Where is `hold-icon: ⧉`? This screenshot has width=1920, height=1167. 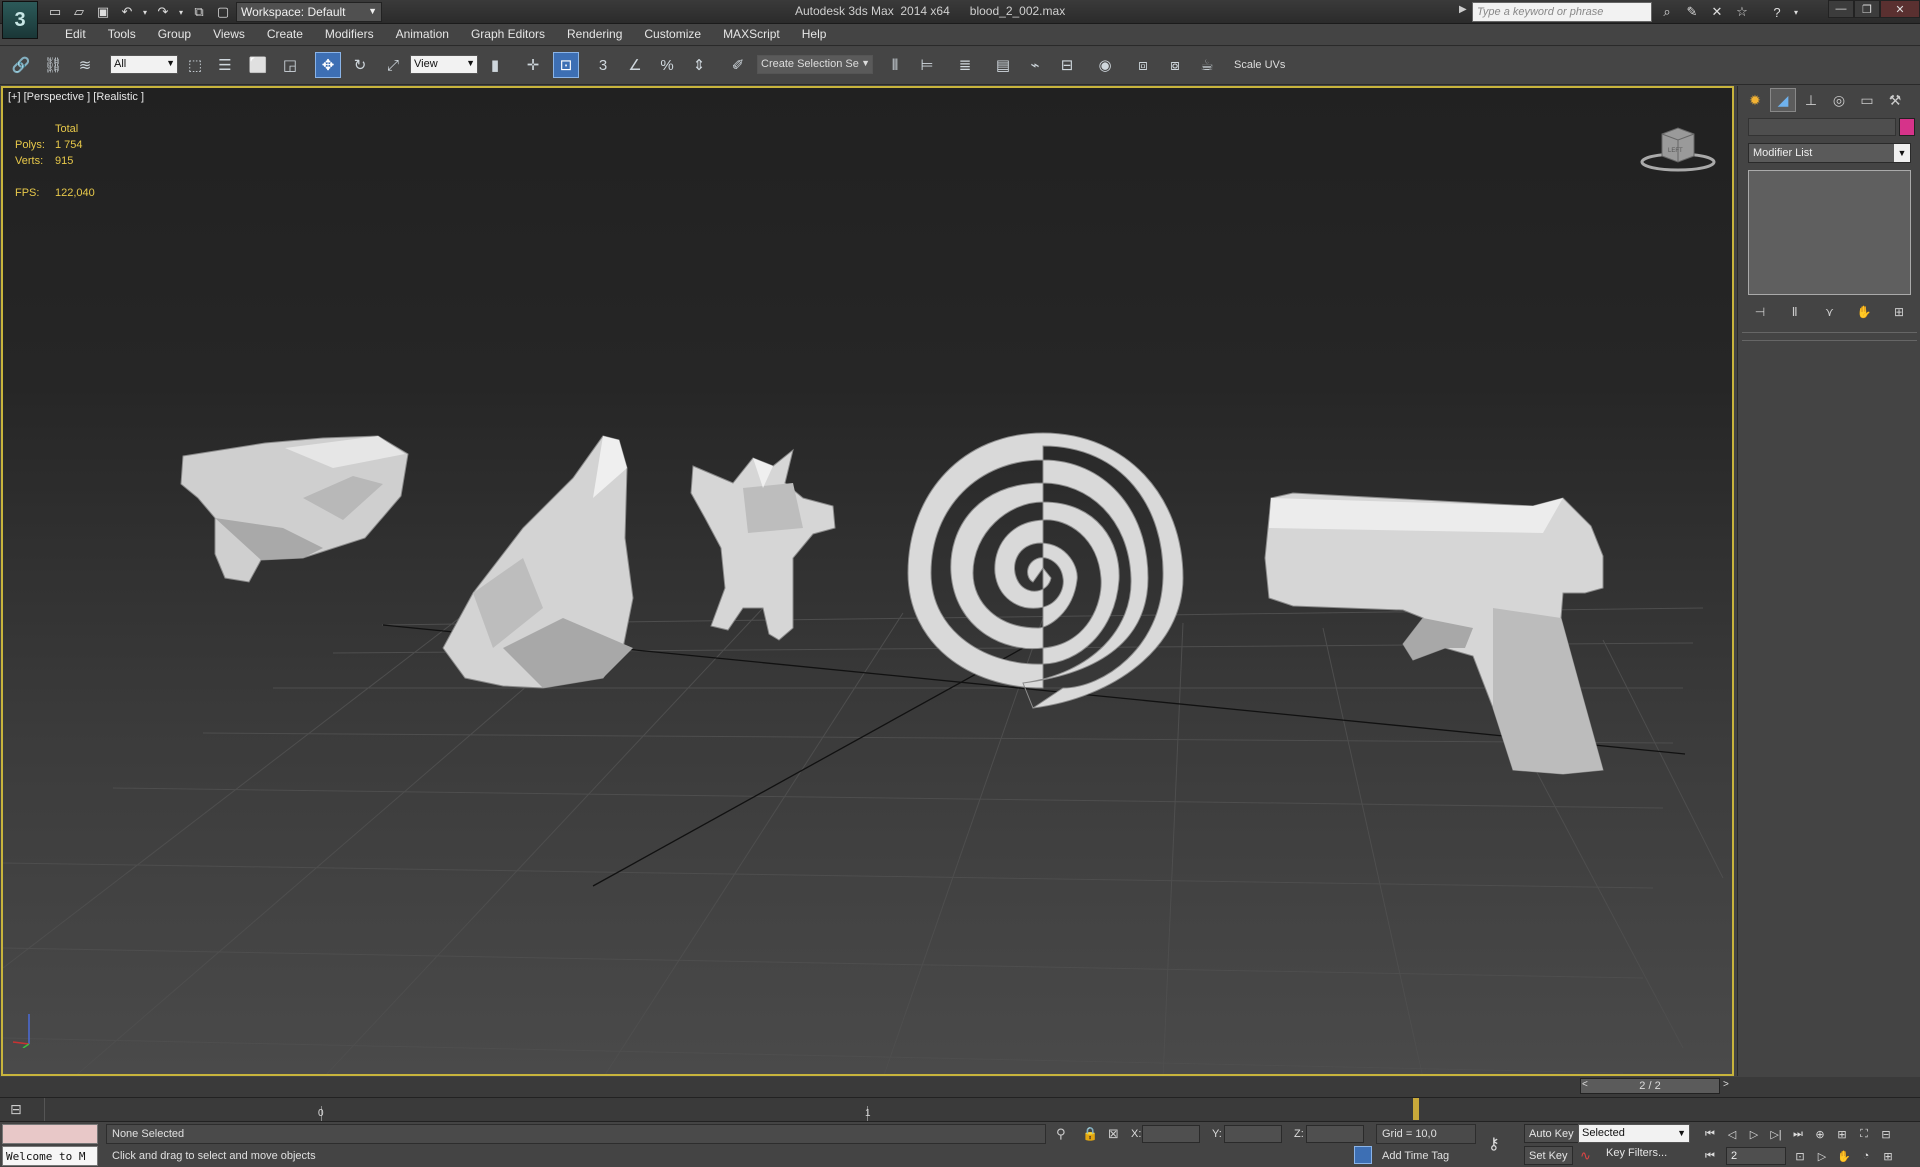 hold-icon: ⧉ is located at coordinates (199, 12).